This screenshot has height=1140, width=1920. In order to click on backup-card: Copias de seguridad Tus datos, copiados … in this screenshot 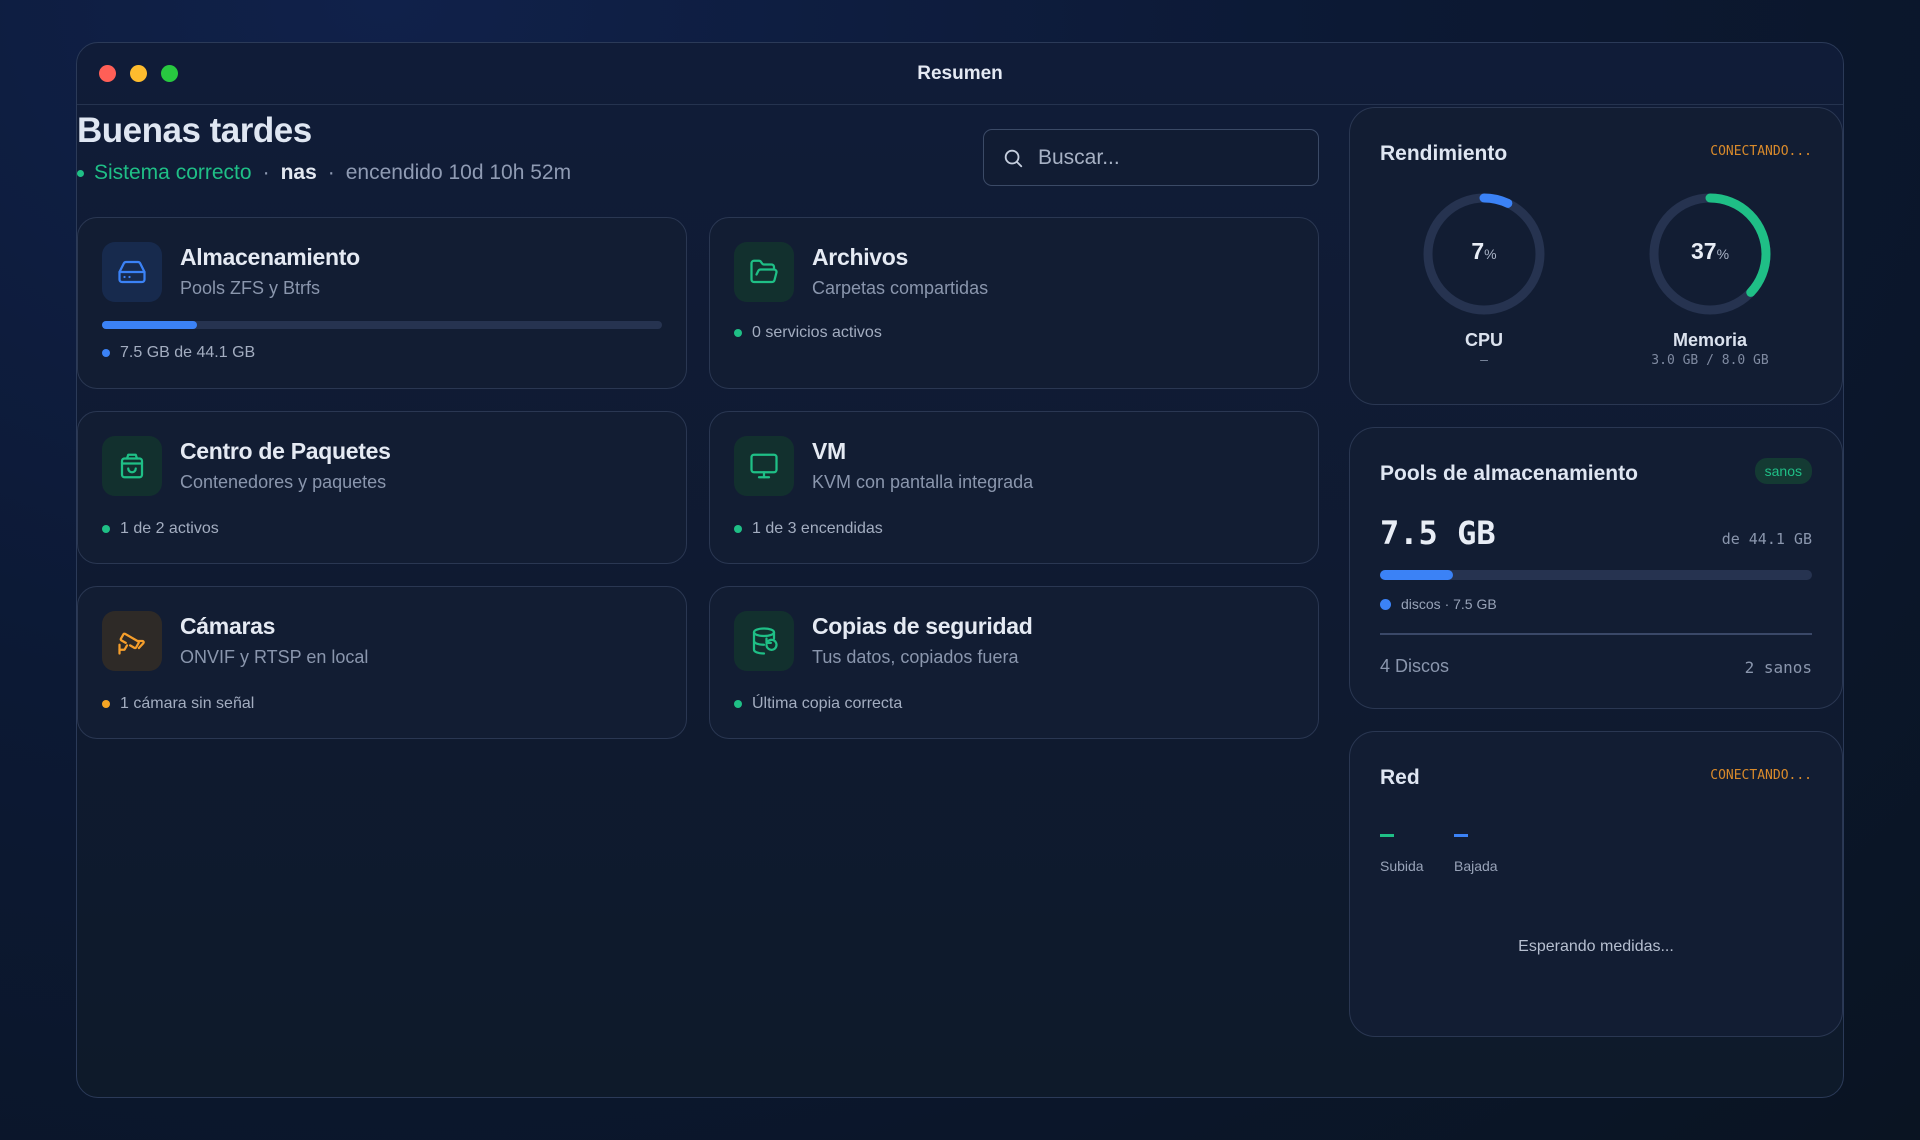, I will do `click(1014, 662)`.